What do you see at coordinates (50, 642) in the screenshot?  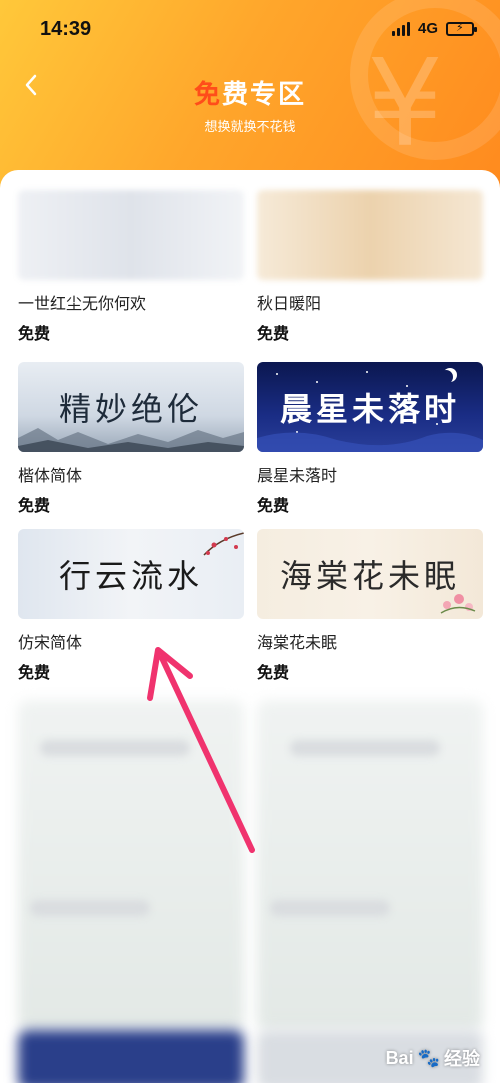 I see `font-name: 仿宋简体` at bounding box center [50, 642].